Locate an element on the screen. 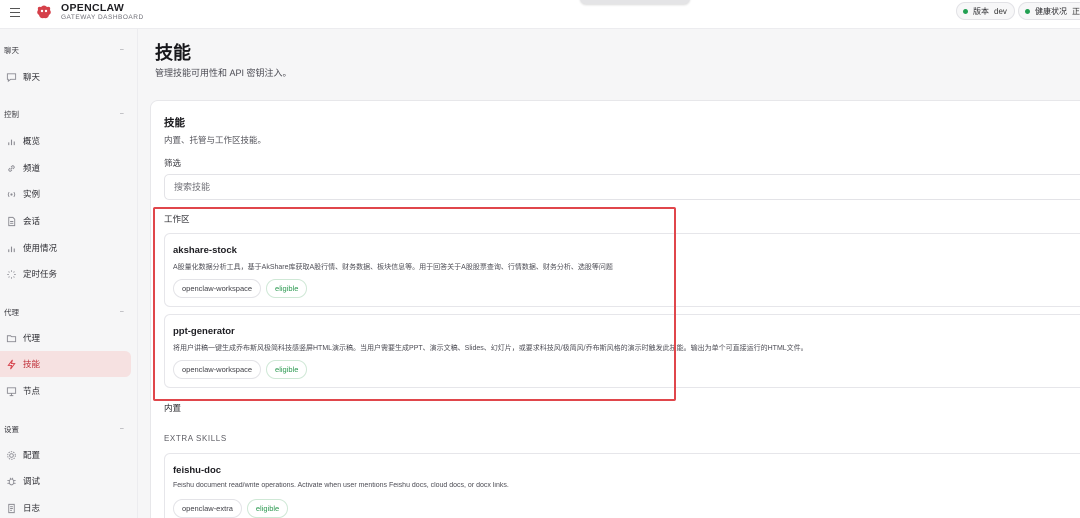 Image resolution: width=1080 pixels, height=518 pixels. log-icon is located at coordinates (11, 508).